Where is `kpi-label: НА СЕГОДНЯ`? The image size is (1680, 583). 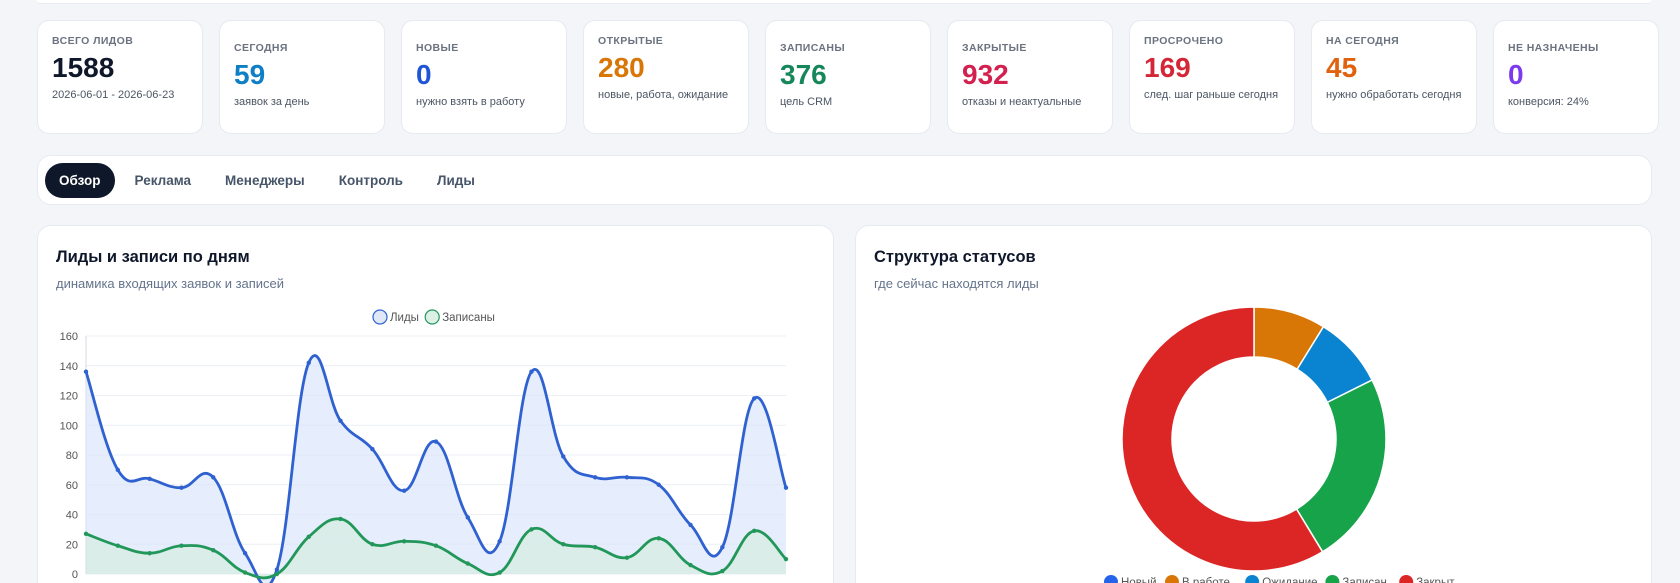 kpi-label: НА СЕГОДНЯ is located at coordinates (1363, 41).